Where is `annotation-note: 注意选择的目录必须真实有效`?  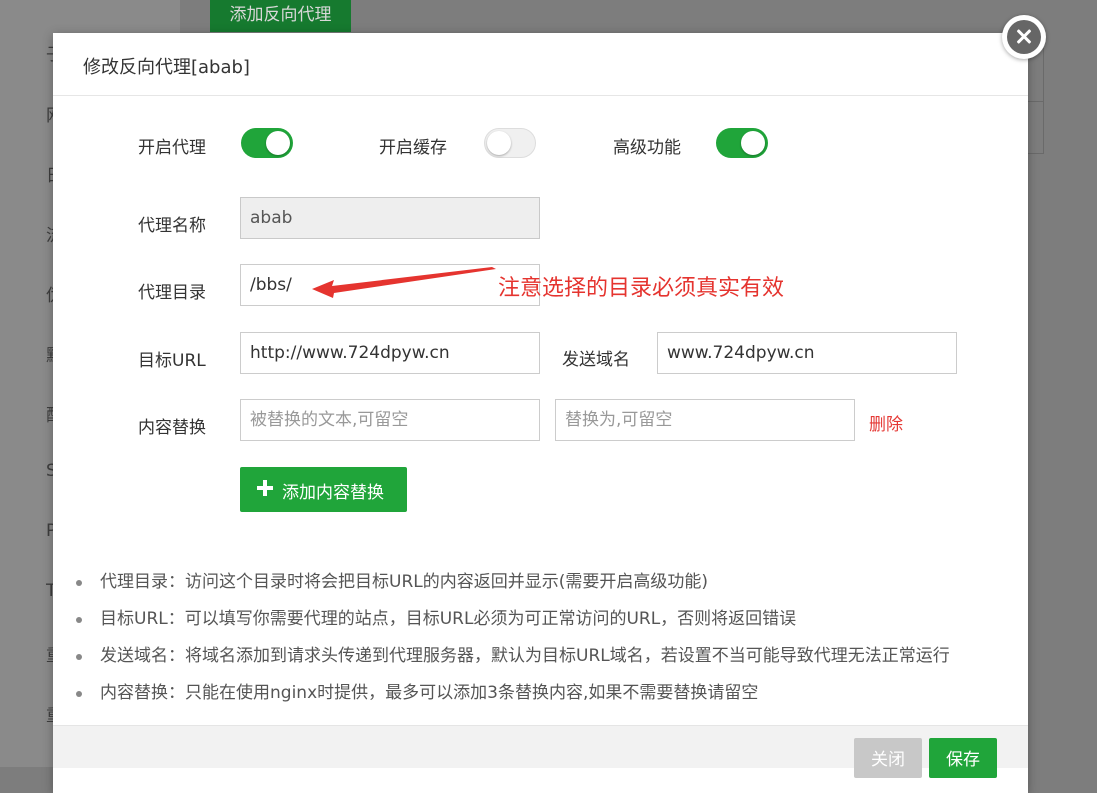 annotation-note: 注意选择的目录必须真实有效 is located at coordinates (641, 288).